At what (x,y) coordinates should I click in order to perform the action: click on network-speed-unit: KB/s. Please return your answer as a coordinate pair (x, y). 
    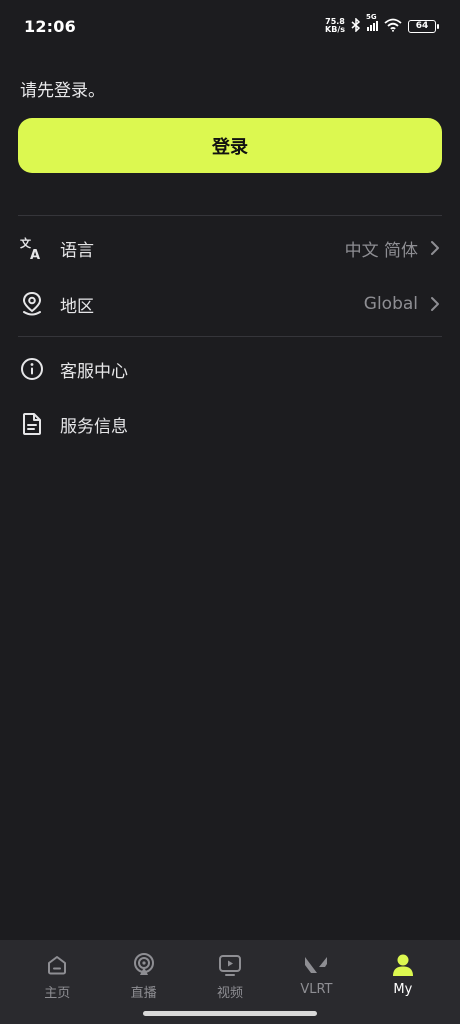
    Looking at the image, I should click on (335, 29).